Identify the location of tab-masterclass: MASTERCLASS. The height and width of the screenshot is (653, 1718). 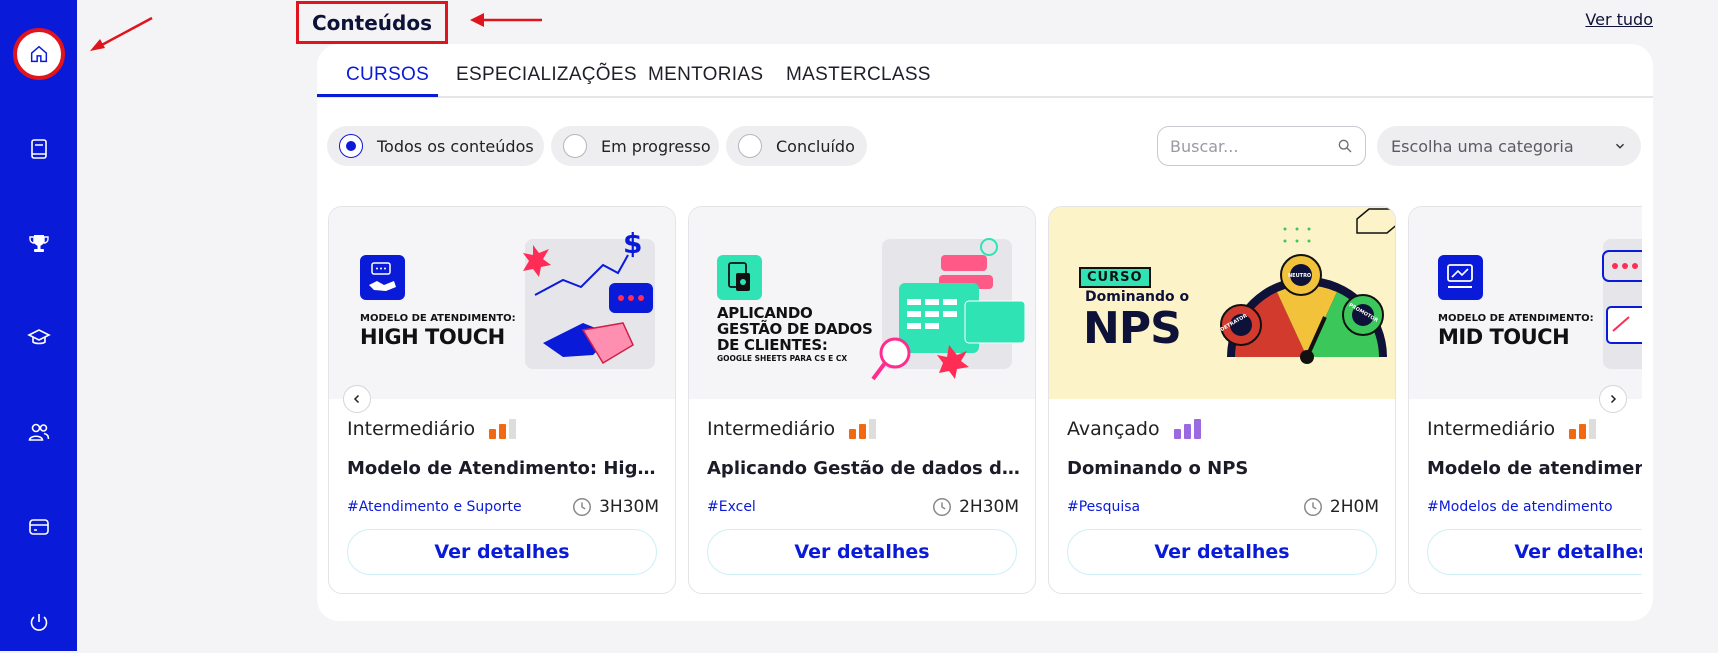
(858, 75).